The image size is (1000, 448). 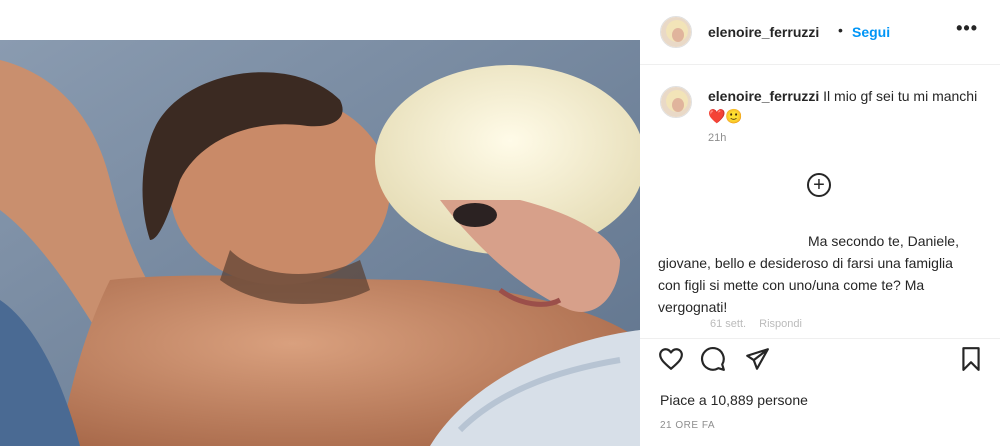 I want to click on caption-username: elenoire_ferruzzi, so click(x=763, y=96).